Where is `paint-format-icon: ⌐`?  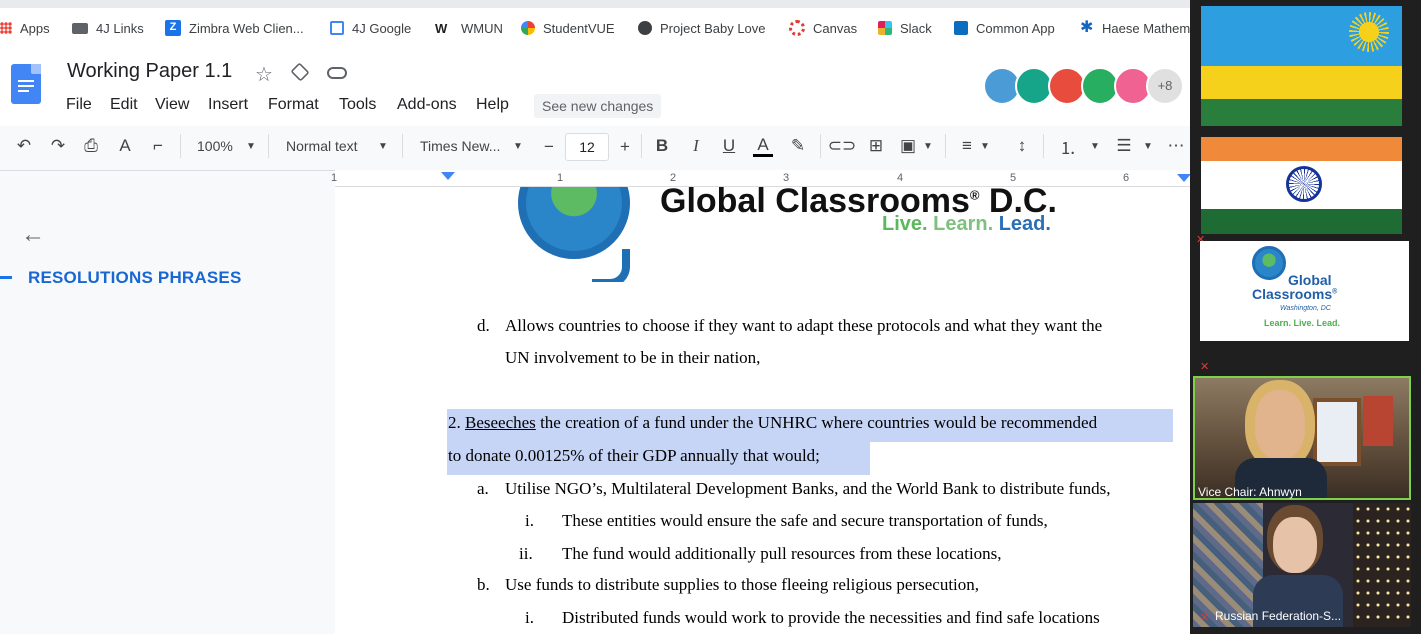 paint-format-icon: ⌐ is located at coordinates (158, 146).